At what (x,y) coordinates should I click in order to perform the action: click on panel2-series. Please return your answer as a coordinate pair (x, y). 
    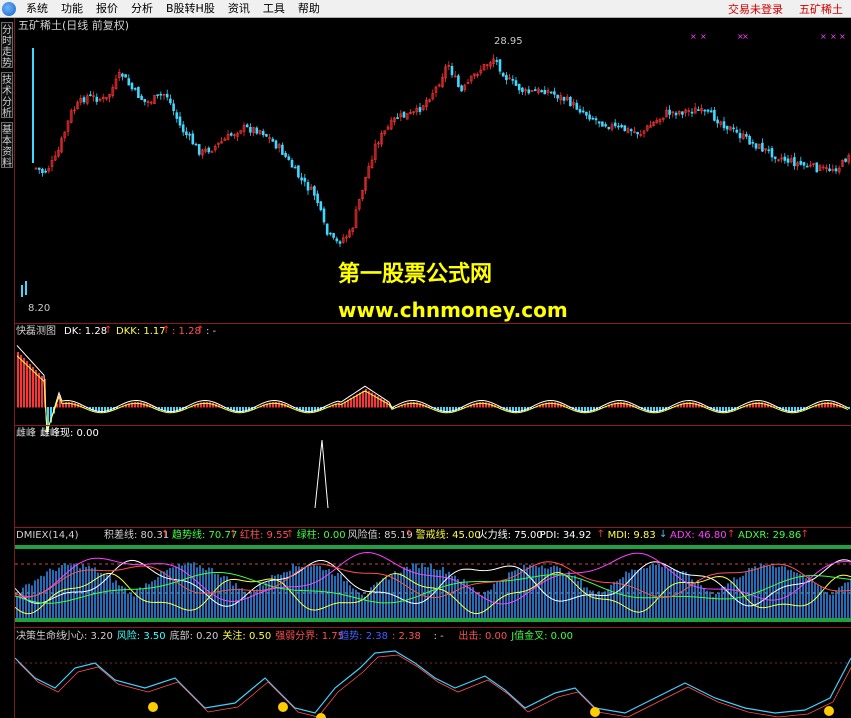
    Looking at the image, I should click on (321, 474).